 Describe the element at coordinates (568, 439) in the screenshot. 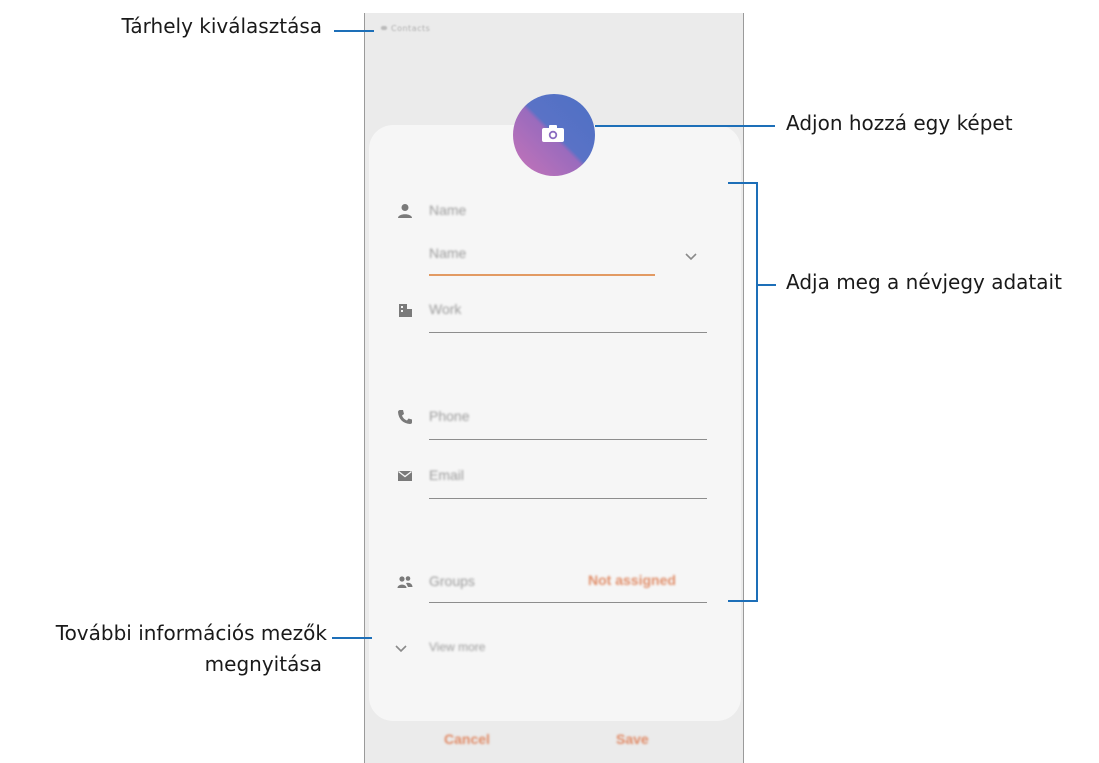

I see `phone-underline` at that location.